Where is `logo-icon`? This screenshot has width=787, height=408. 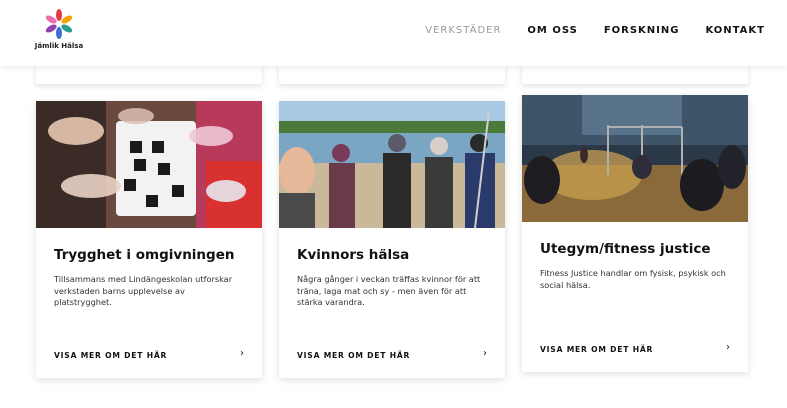
logo-icon is located at coordinates (59, 24).